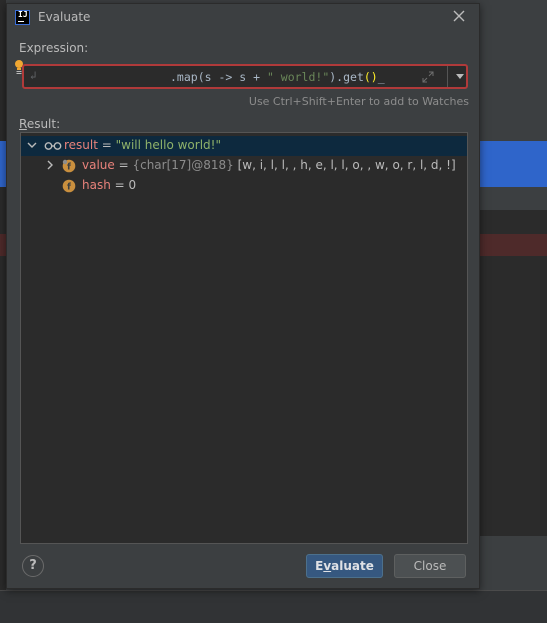 The width and height of the screenshot is (547, 623). What do you see at coordinates (32, 145) in the screenshot?
I see `chevron-down-icon` at bounding box center [32, 145].